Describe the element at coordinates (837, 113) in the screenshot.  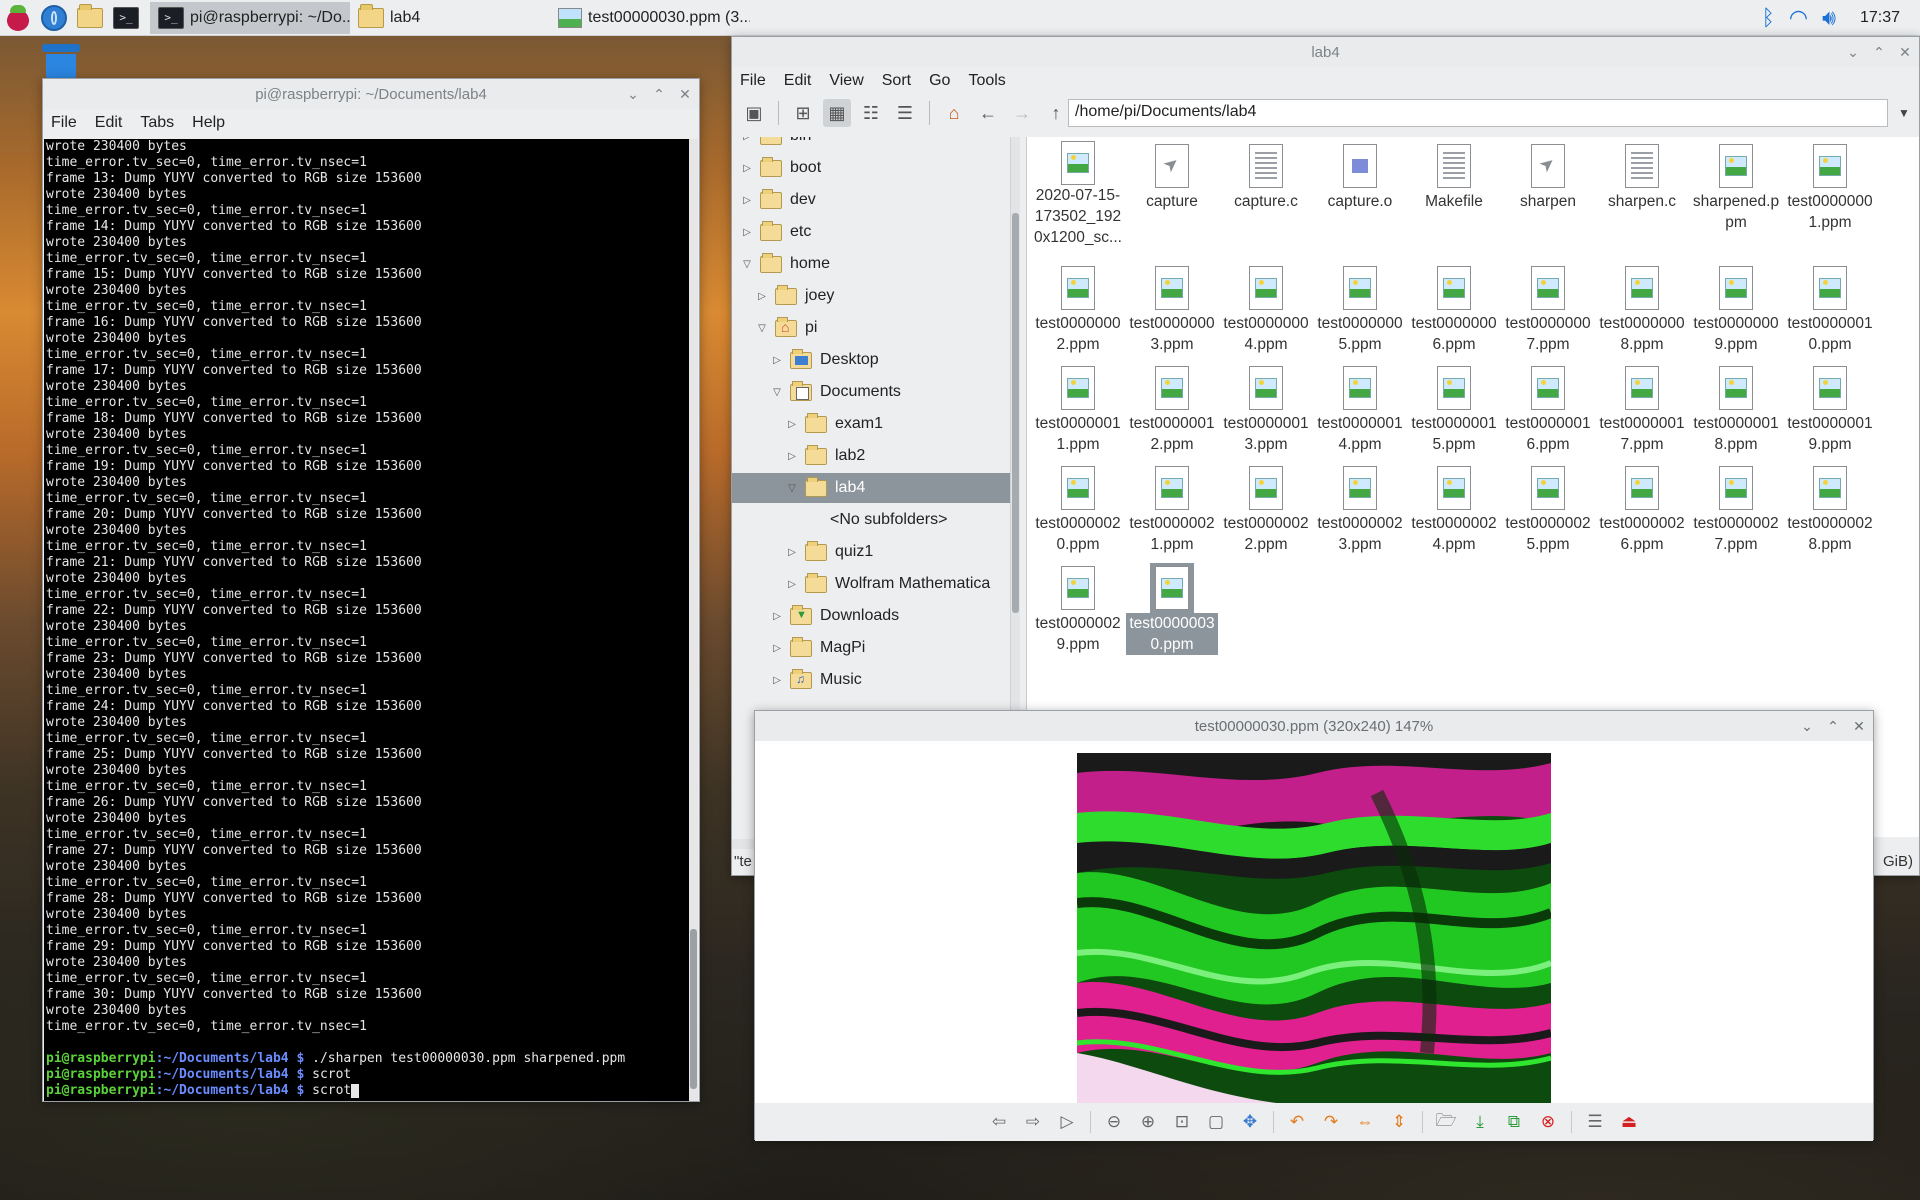
I see `thumbnail-view-icon: ▦` at that location.